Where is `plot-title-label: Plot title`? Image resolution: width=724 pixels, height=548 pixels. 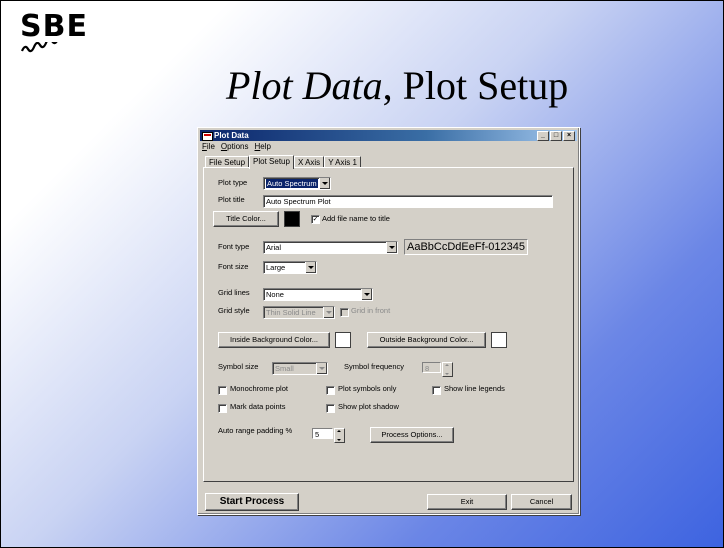
plot-title-label: Plot title is located at coordinates (231, 199).